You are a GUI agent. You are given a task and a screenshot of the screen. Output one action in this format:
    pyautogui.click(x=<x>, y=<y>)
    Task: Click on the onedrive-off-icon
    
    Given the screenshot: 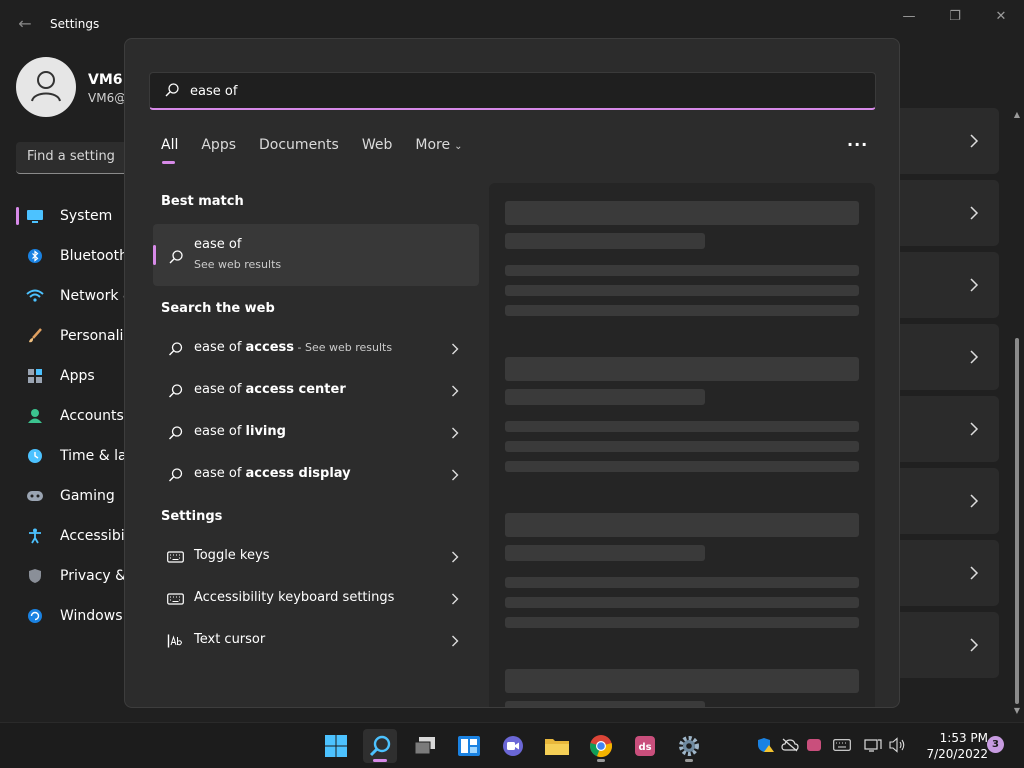 What is the action you would take?
    pyautogui.click(x=790, y=745)
    